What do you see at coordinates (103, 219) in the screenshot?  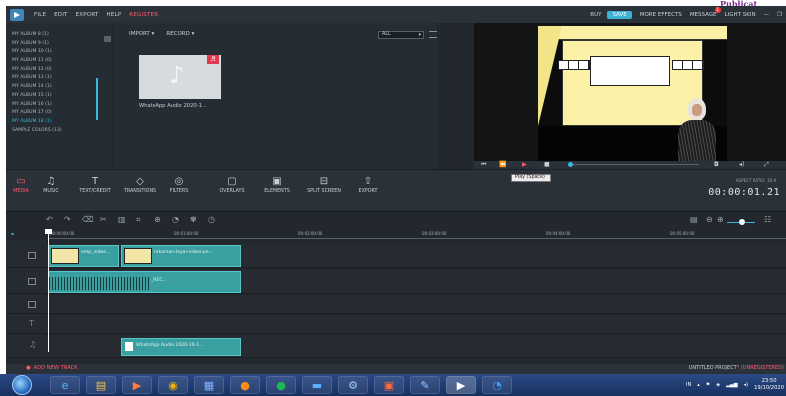 I see `cut-icon: ✂` at bounding box center [103, 219].